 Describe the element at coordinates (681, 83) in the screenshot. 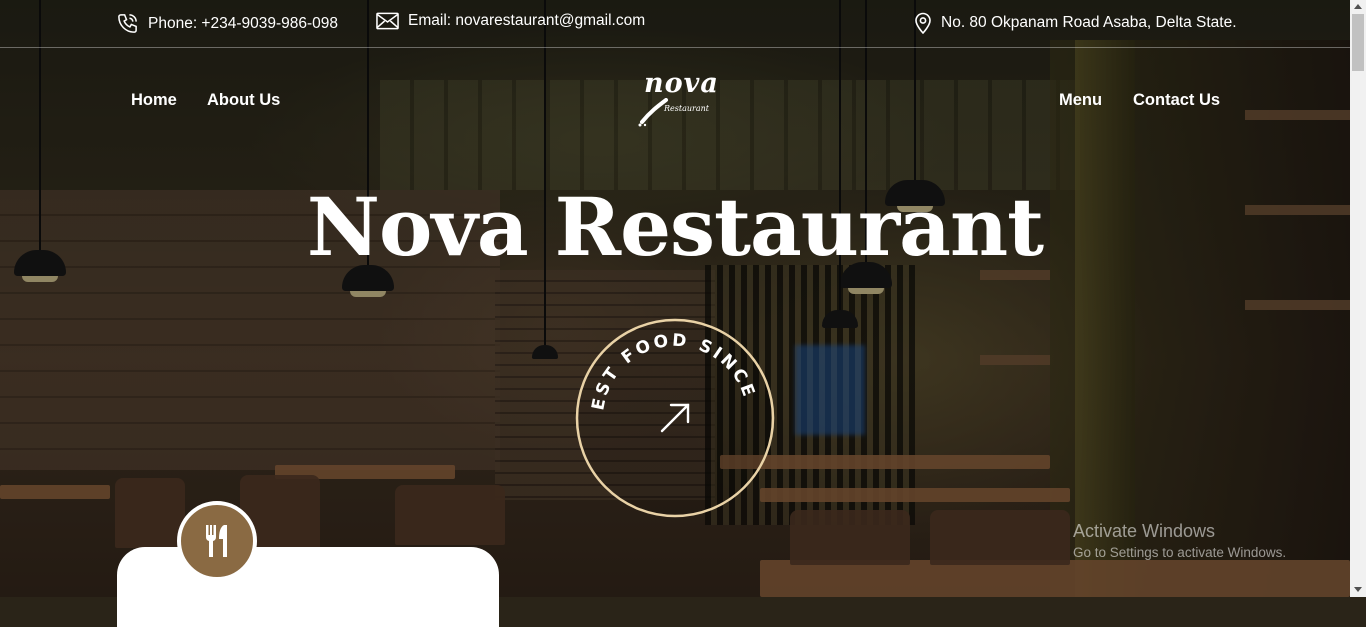

I see `logo-word: nova` at that location.